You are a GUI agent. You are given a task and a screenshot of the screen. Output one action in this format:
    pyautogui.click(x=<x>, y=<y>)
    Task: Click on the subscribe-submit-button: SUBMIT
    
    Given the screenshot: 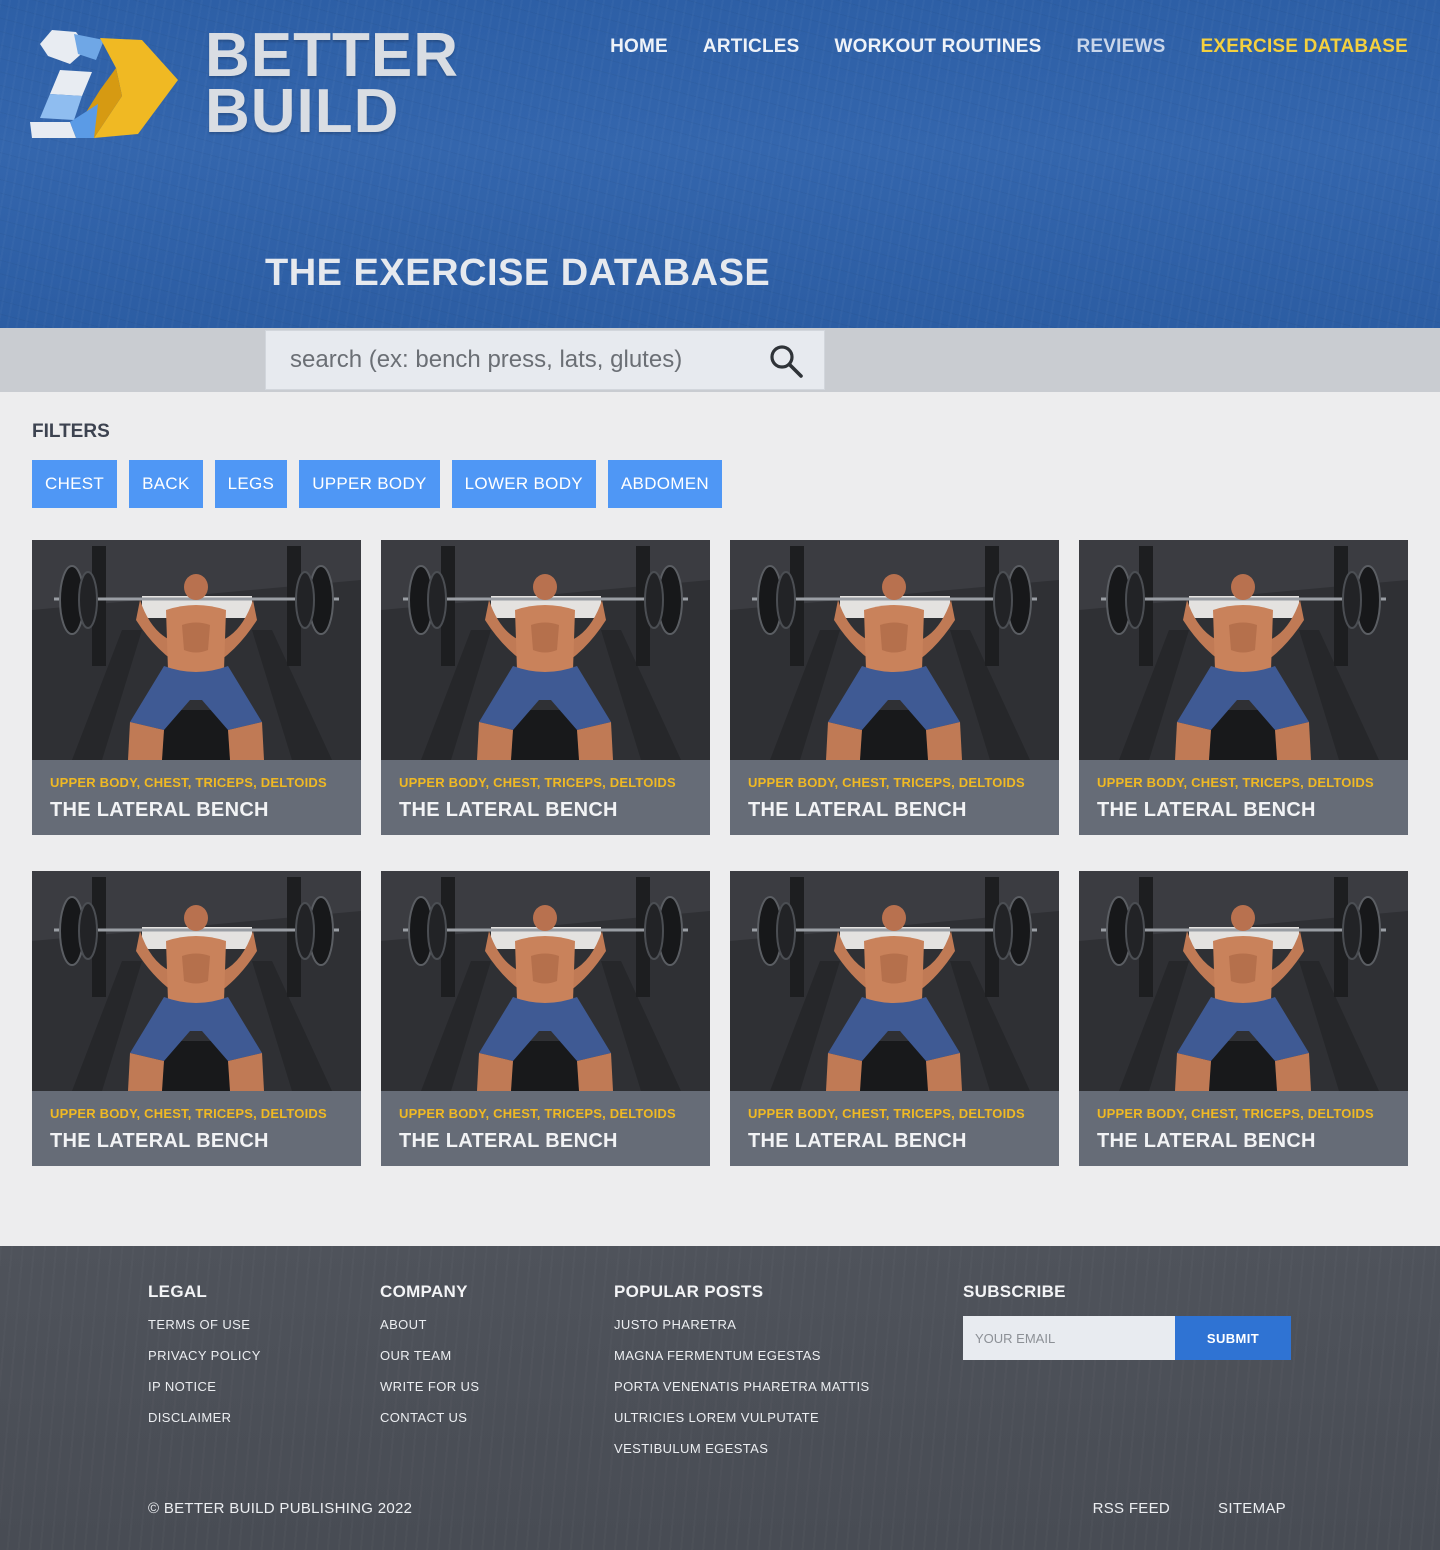 What is the action you would take?
    pyautogui.click(x=1233, y=1338)
    